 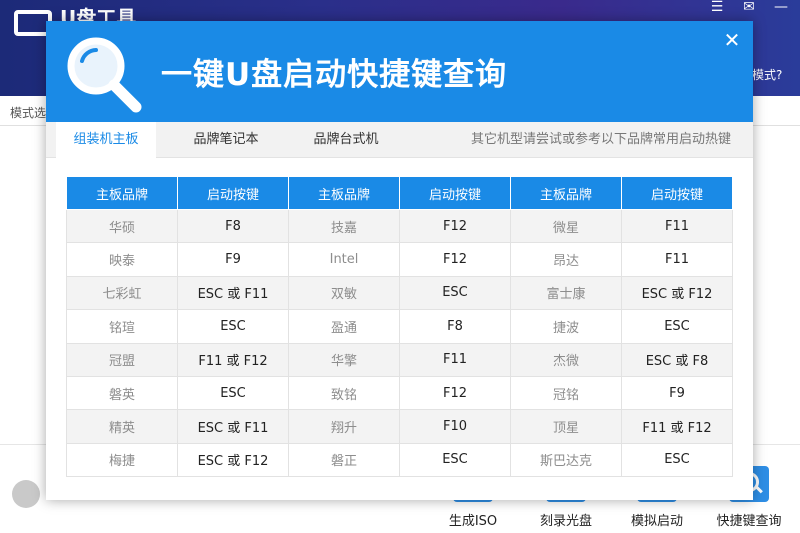 What do you see at coordinates (28, 113) in the screenshot?
I see `mode-text-left: 模式选` at bounding box center [28, 113].